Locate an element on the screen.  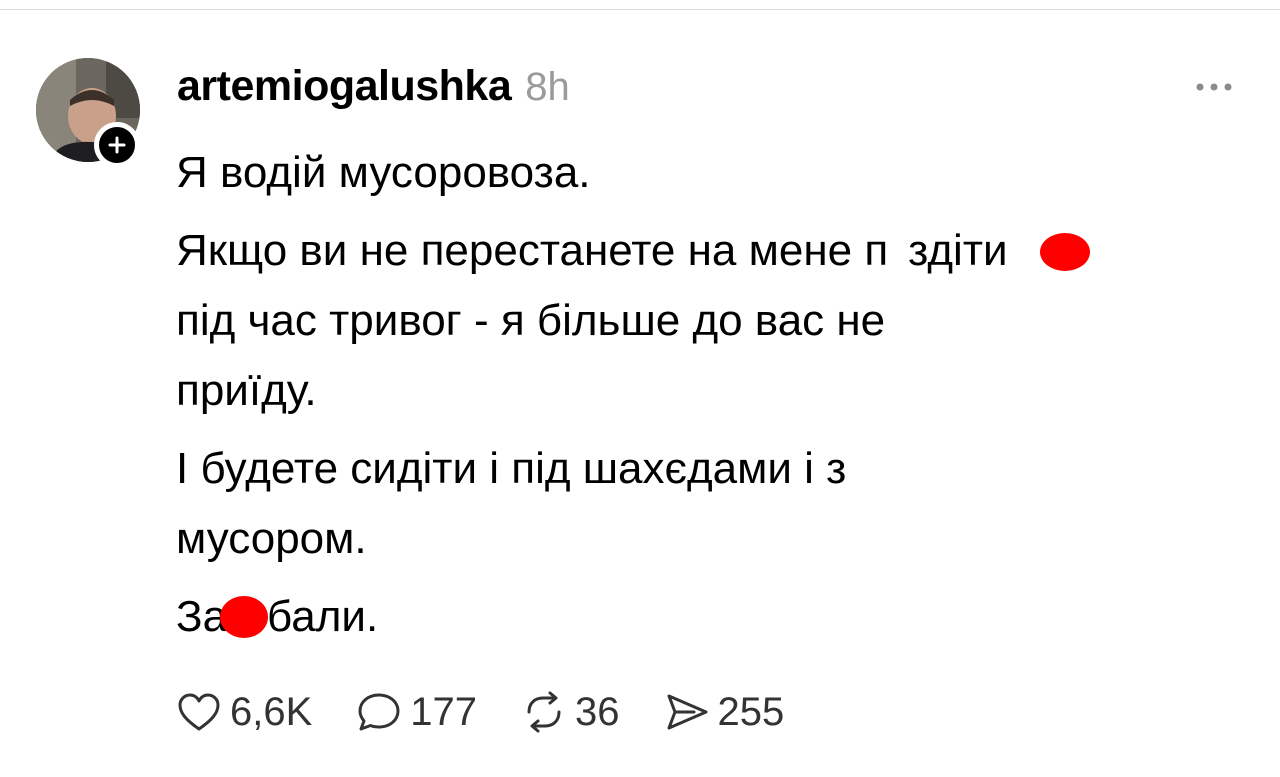
post-line: Я водій мусоровоза. is located at coordinates (721, 173).